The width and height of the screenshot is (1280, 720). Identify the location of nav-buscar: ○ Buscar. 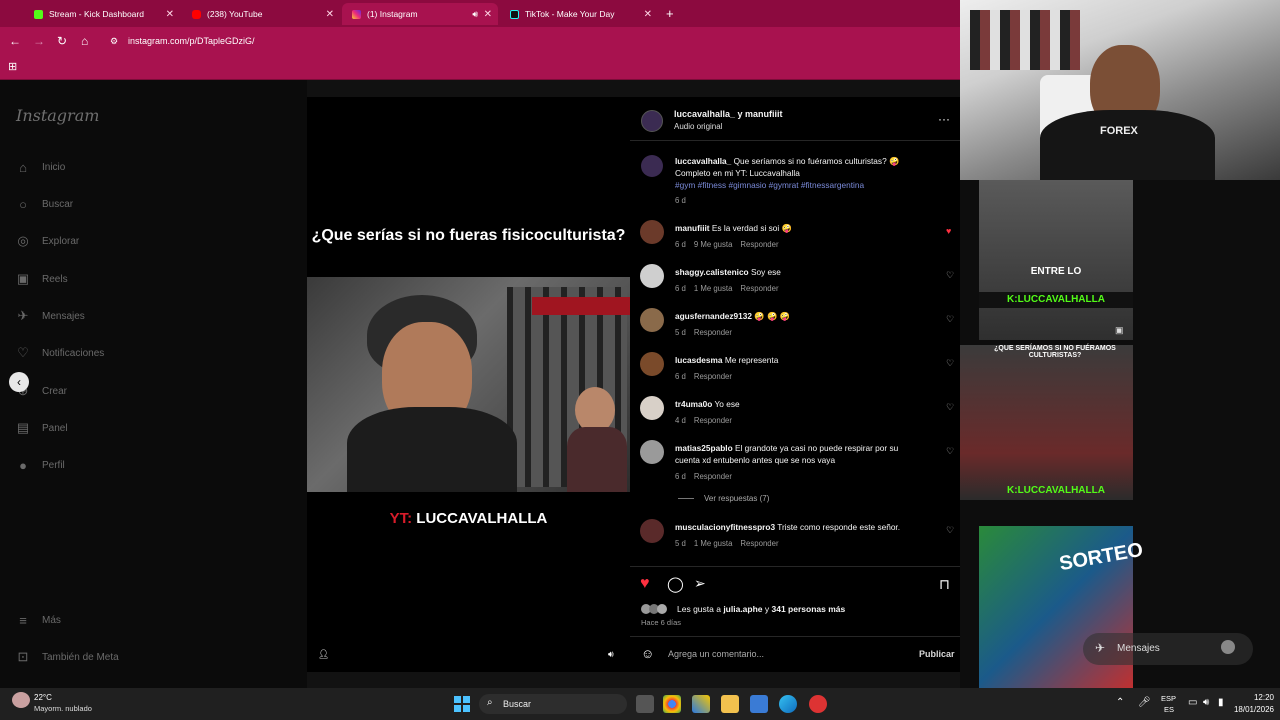
(44, 204).